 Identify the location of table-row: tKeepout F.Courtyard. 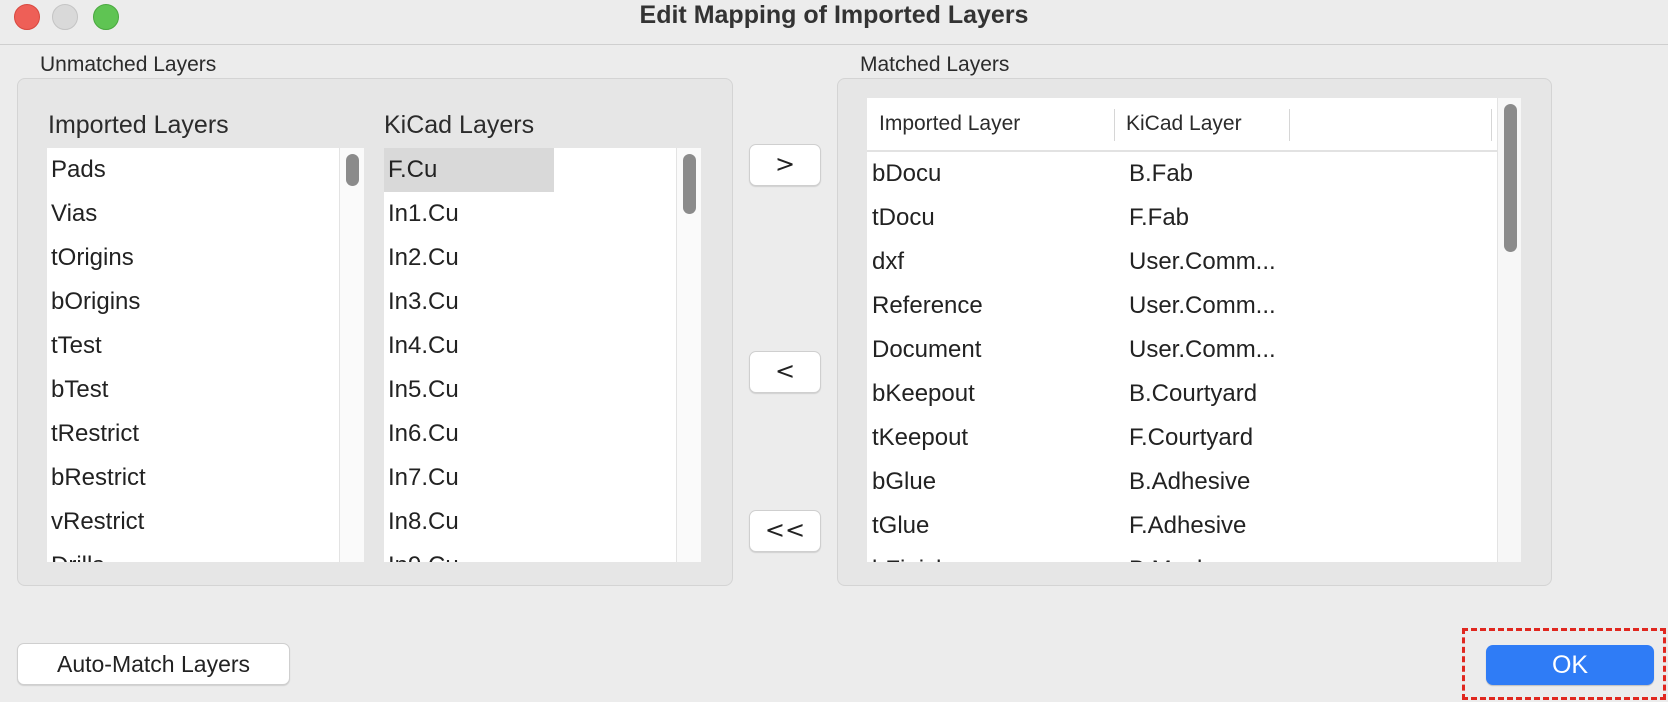
(1194, 438).